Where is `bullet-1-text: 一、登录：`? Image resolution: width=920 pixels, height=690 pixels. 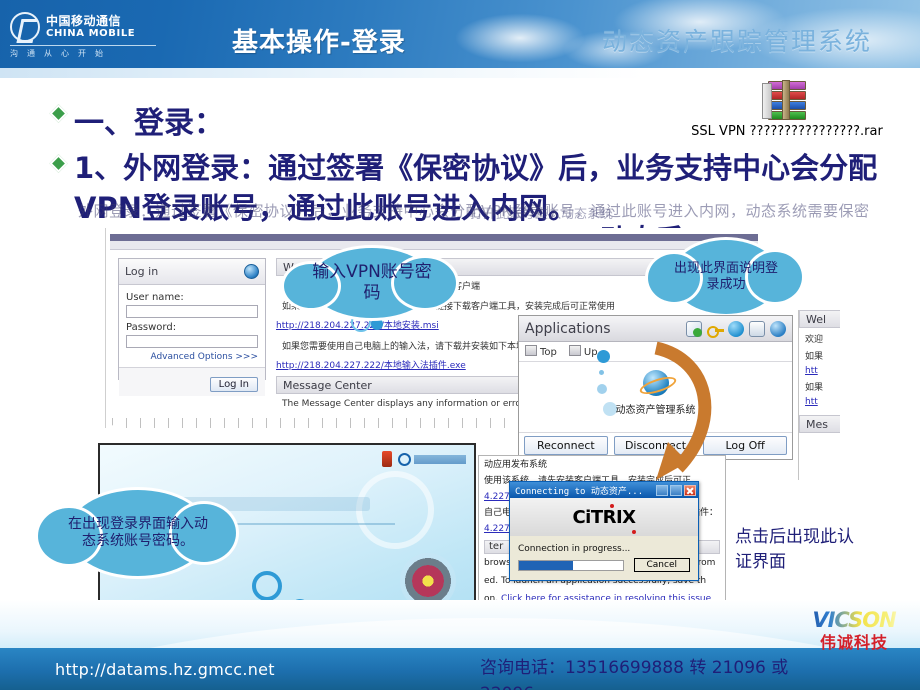
bullet-1-text: 一、登录： is located at coordinates (149, 123).